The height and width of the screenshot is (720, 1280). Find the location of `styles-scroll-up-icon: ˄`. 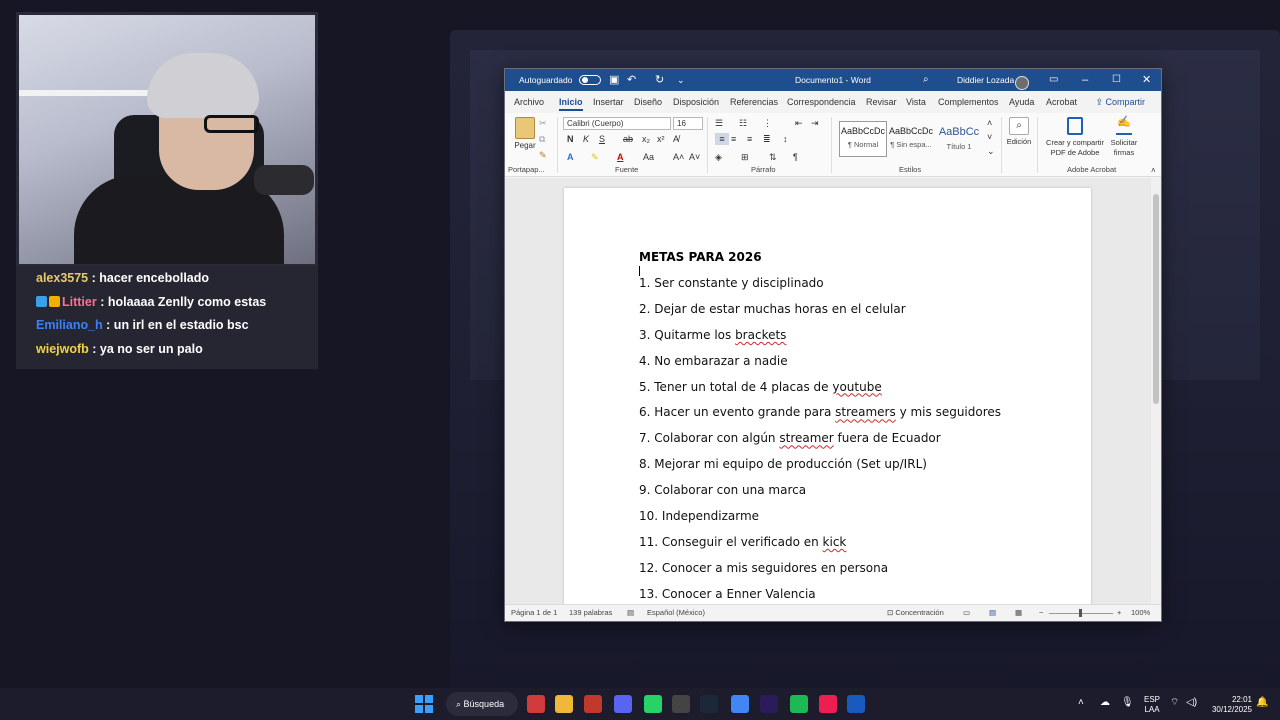

styles-scroll-up-icon: ˄ is located at coordinates (989, 123).